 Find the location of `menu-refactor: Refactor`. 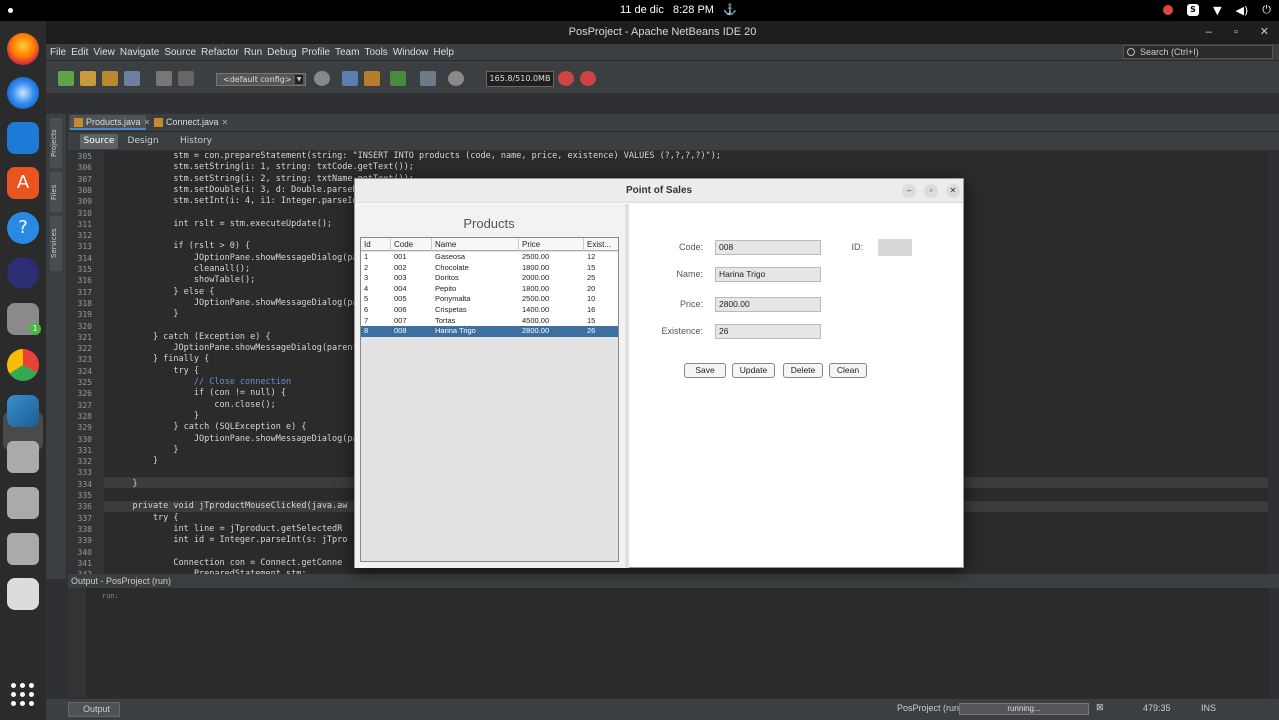

menu-refactor: Refactor is located at coordinates (220, 52).